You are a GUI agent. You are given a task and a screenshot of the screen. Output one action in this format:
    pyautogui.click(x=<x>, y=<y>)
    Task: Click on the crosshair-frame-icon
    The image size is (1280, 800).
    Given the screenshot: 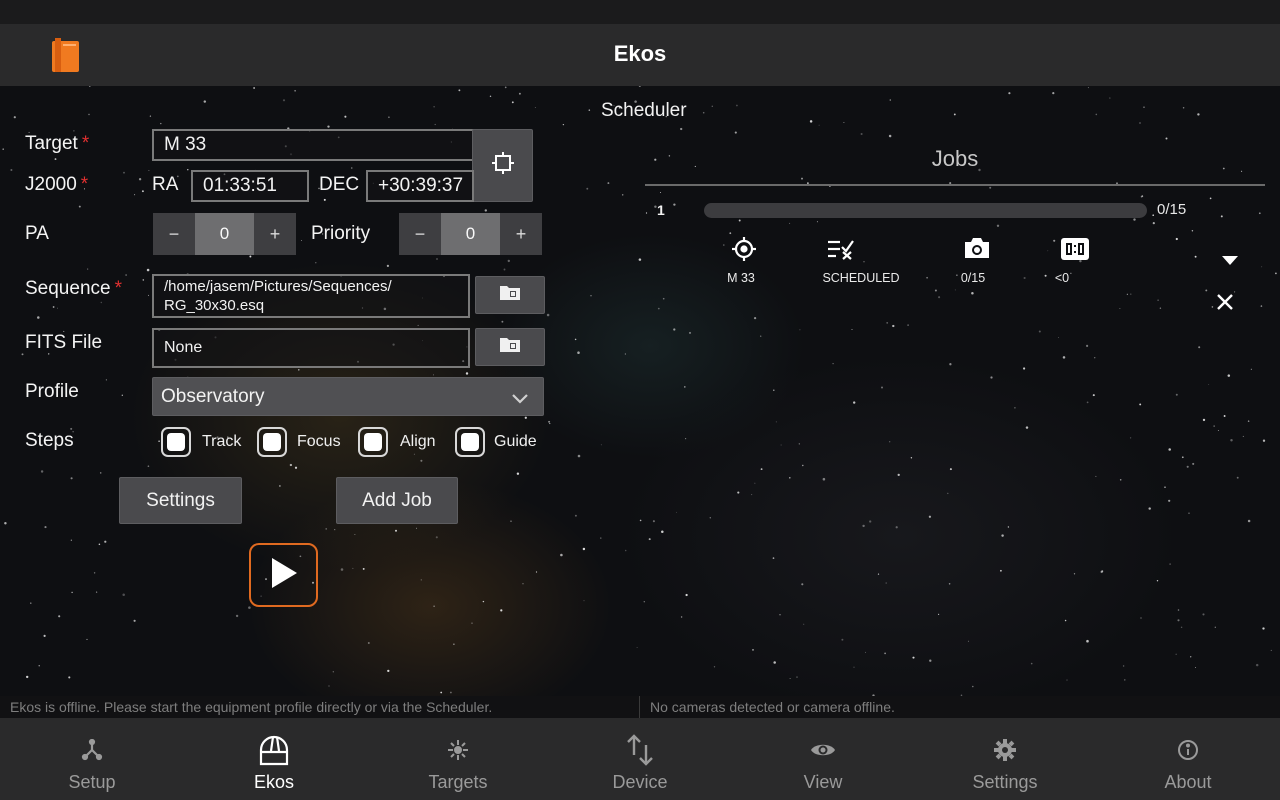 What is the action you would take?
    pyautogui.click(x=503, y=166)
    